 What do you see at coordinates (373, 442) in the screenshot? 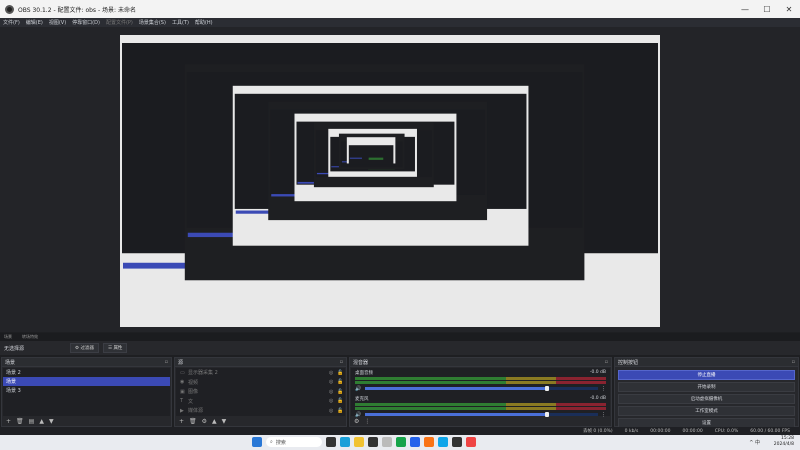
I see `obs-taskbar-icon` at bounding box center [373, 442].